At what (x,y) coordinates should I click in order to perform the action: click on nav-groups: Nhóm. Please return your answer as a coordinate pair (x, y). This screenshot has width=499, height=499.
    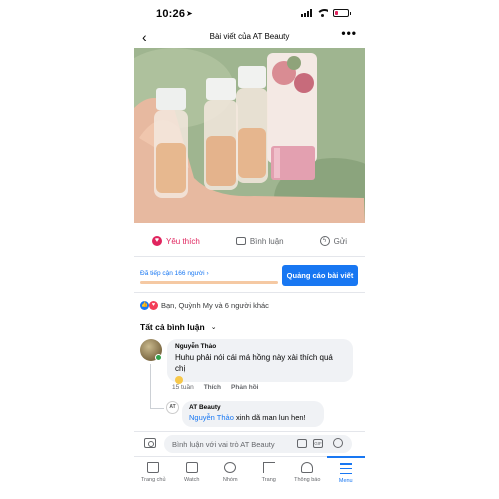
    Looking at the image, I should click on (230, 478).